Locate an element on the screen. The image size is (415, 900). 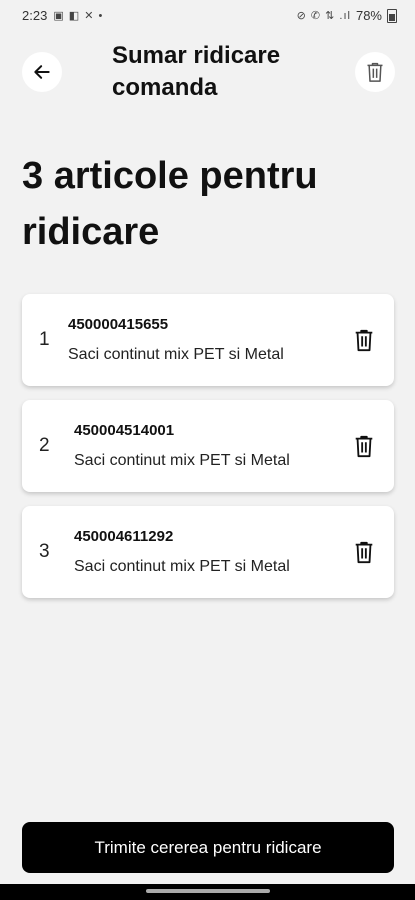
navigation-bar is located at coordinates (207, 892).